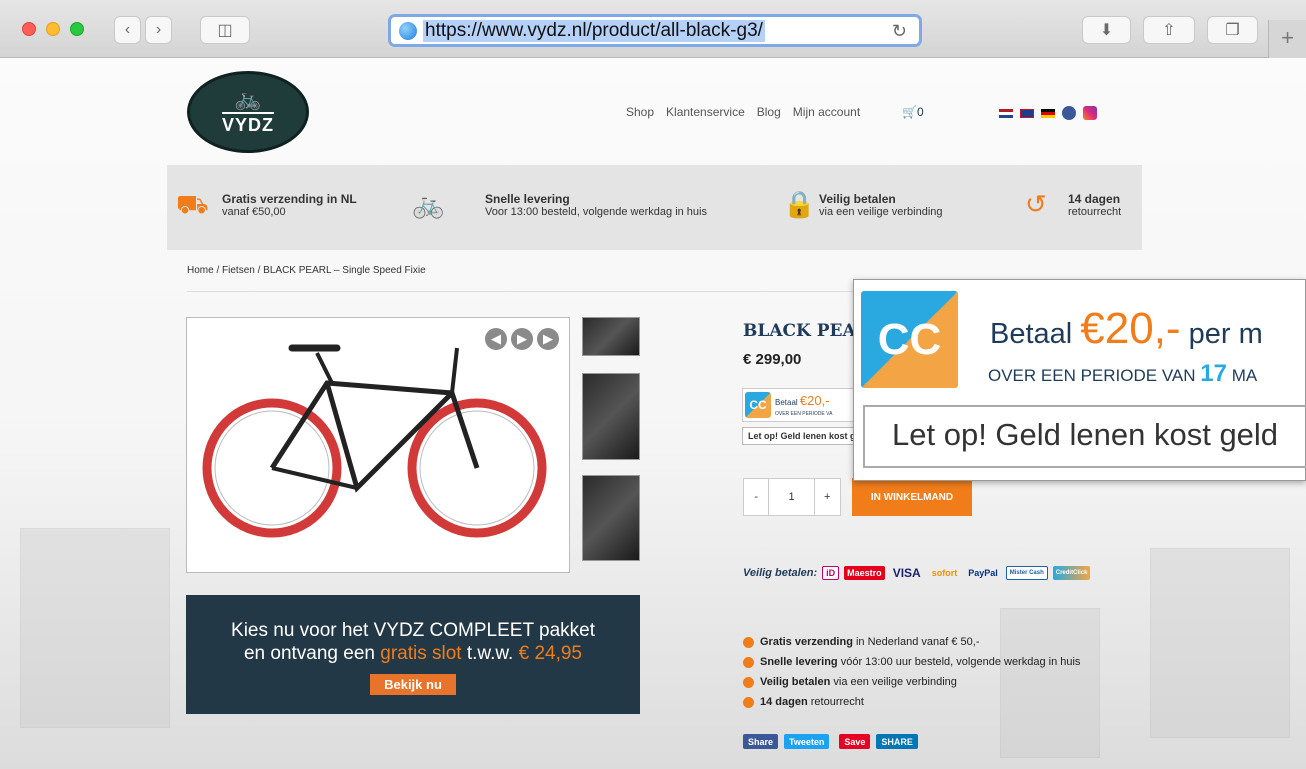 The image size is (1306, 769). I want to click on maestro-icon: Maestro, so click(864, 573).